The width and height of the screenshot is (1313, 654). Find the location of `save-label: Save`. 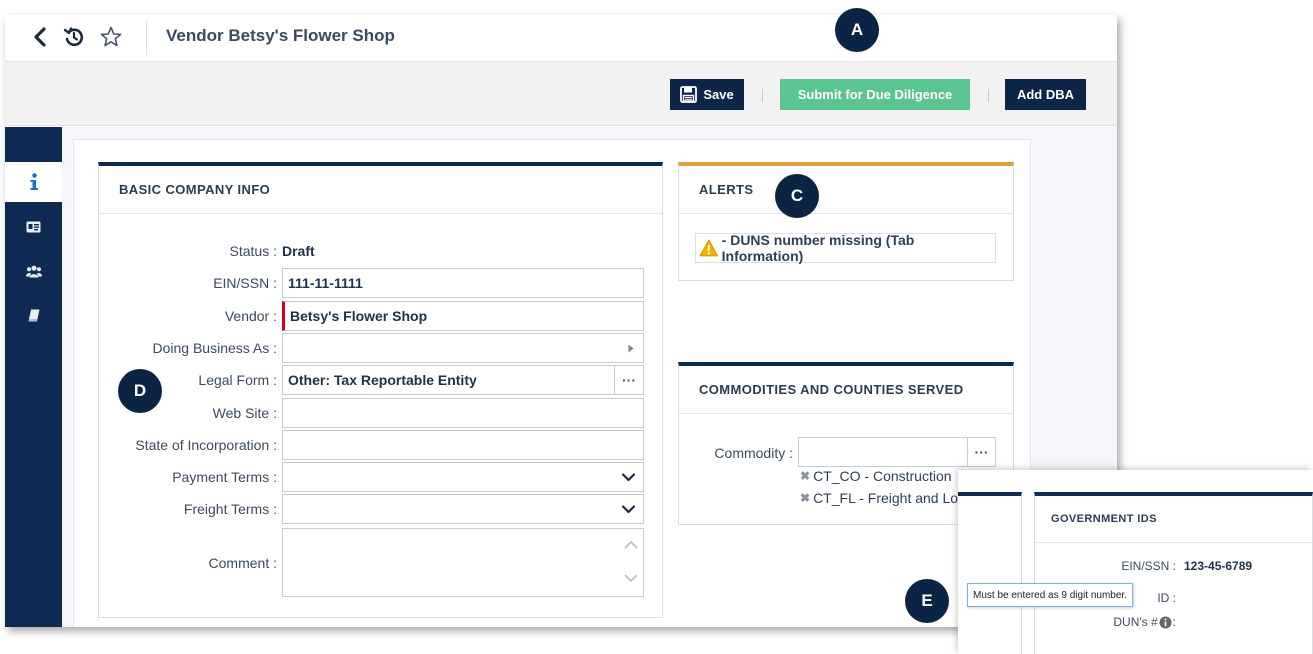

save-label: Save is located at coordinates (718, 94).